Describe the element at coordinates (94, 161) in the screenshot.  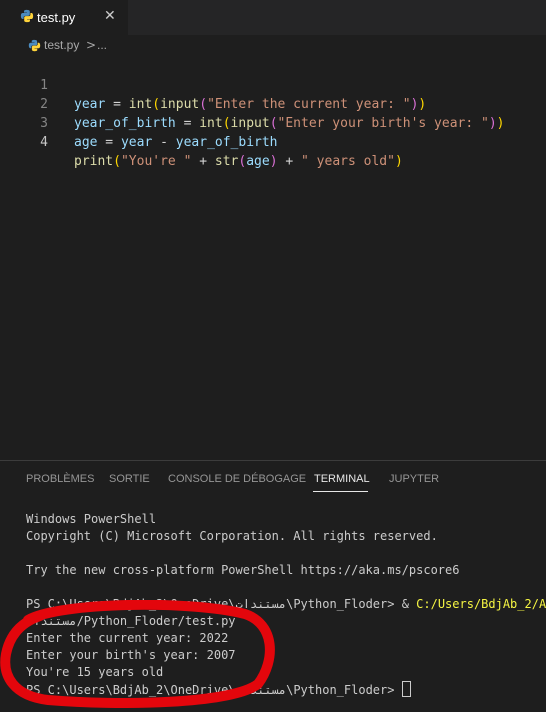
I see `code-token: print` at that location.